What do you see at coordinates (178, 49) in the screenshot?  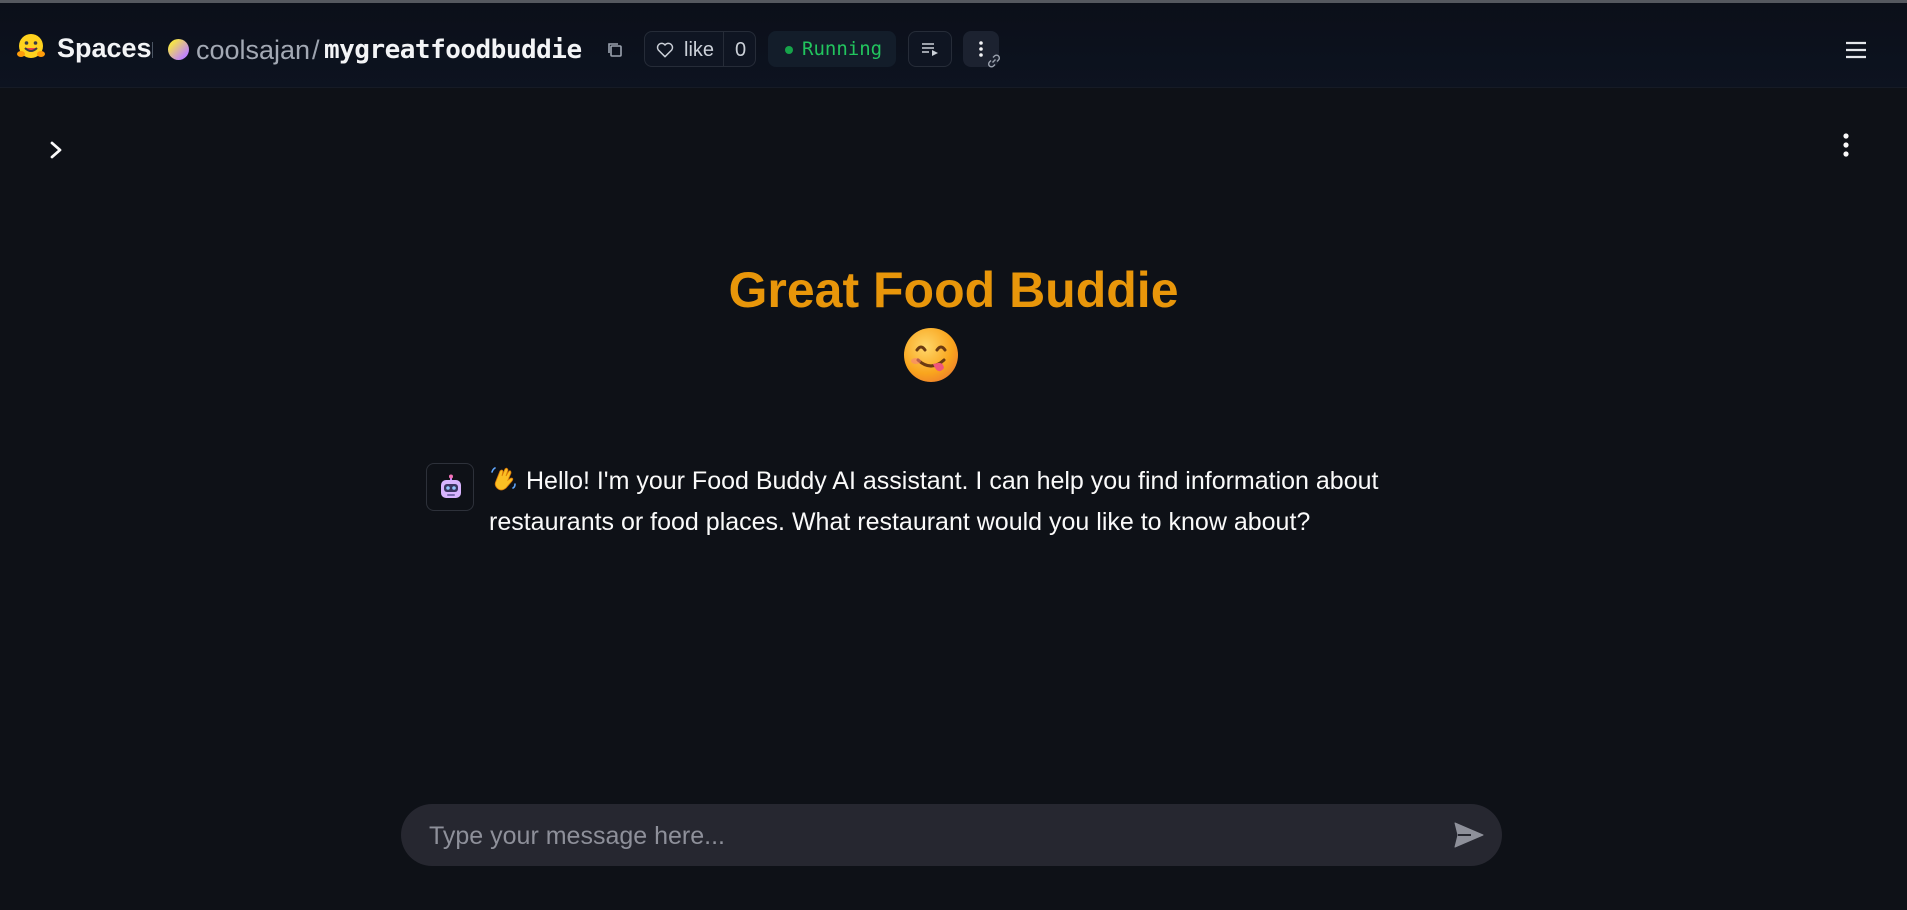 I see `owner-avatar` at bounding box center [178, 49].